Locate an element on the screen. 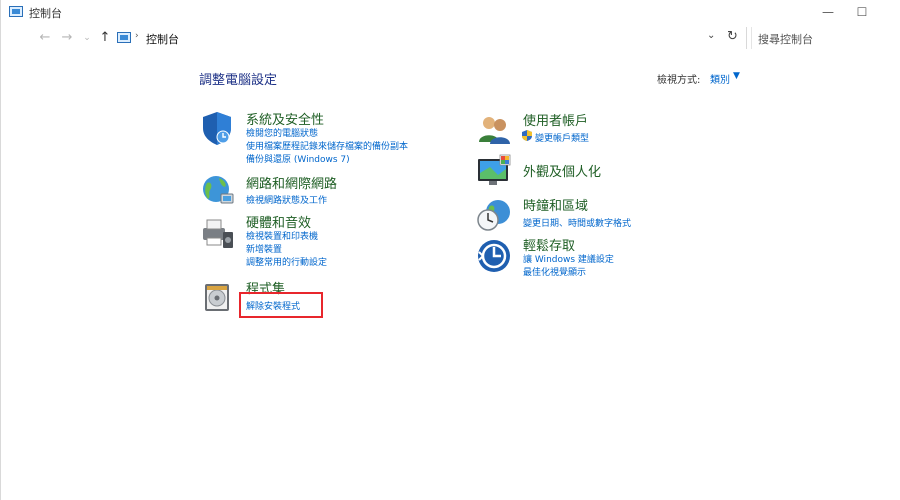  window-title: 控制台 is located at coordinates (45, 13).